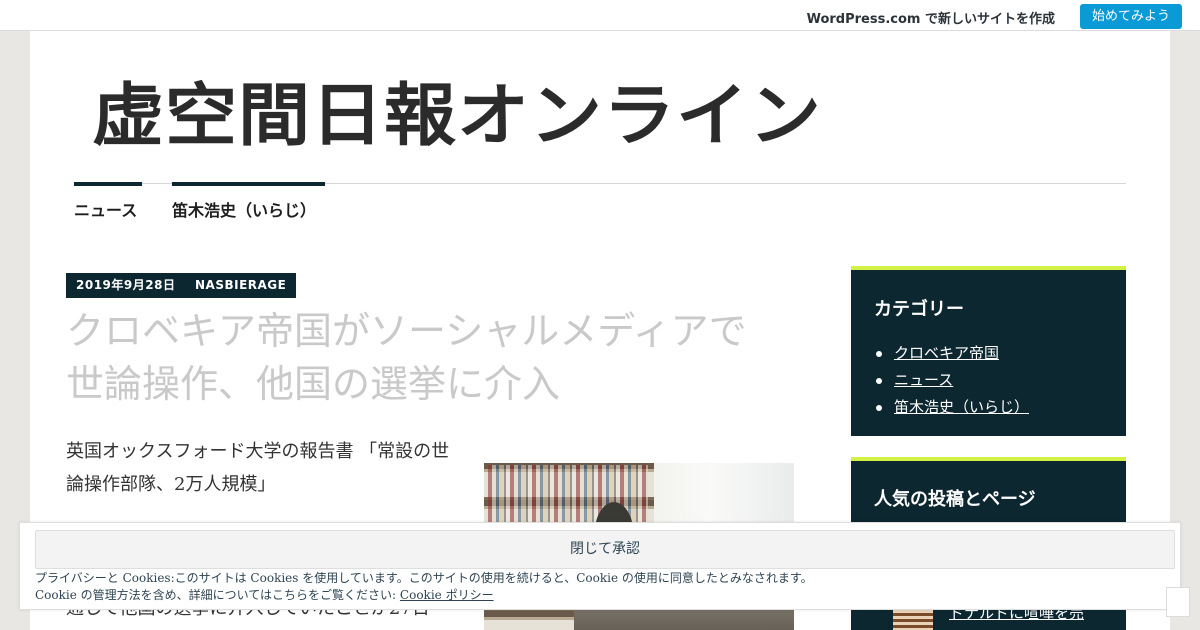 The image size is (1200, 630). What do you see at coordinates (913, 618) in the screenshot?
I see `popular-post-thumbnail` at bounding box center [913, 618].